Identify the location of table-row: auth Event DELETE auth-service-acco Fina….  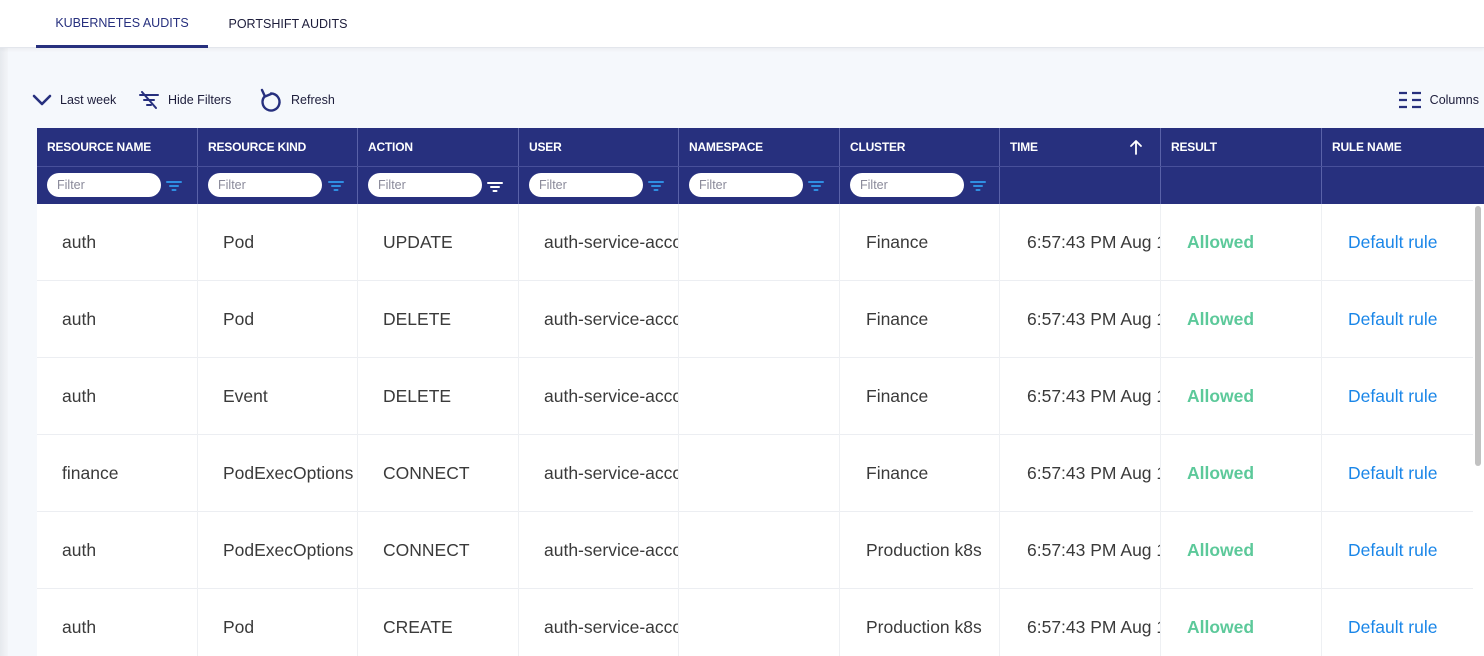
(760, 396).